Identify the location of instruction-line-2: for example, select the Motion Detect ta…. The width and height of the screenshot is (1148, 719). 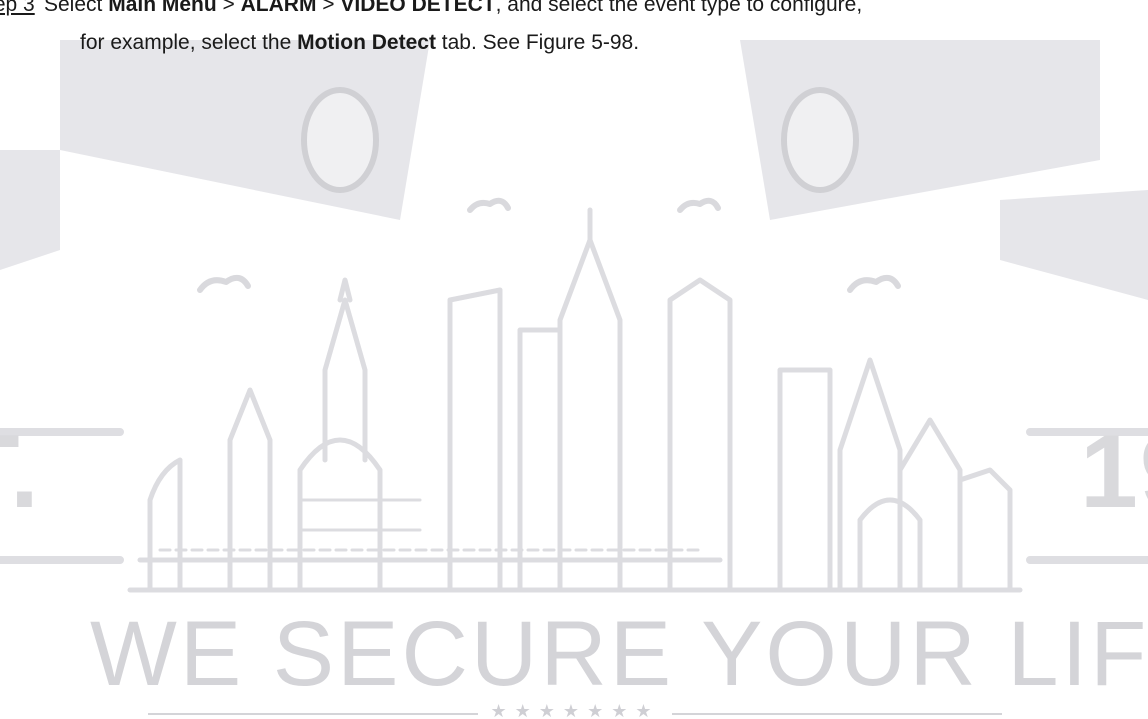
(359, 42).